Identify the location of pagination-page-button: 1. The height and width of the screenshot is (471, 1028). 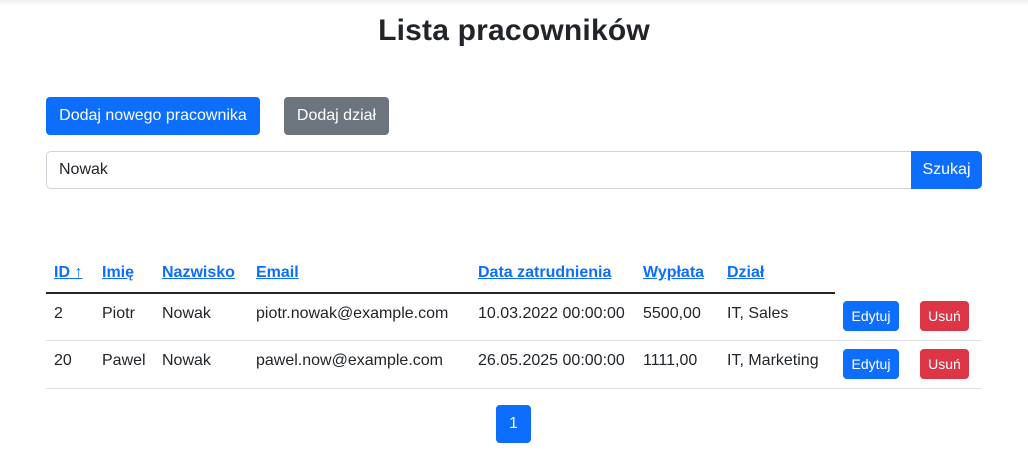
(513, 424).